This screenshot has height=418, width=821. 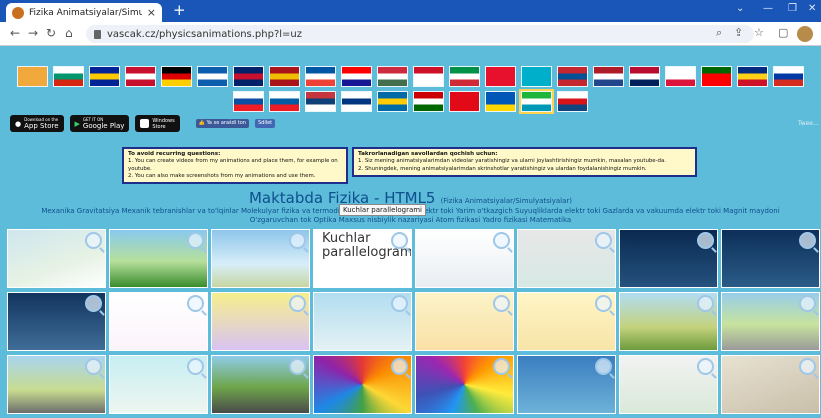 I want to click on share-icon: ⇪, so click(x=738, y=32).